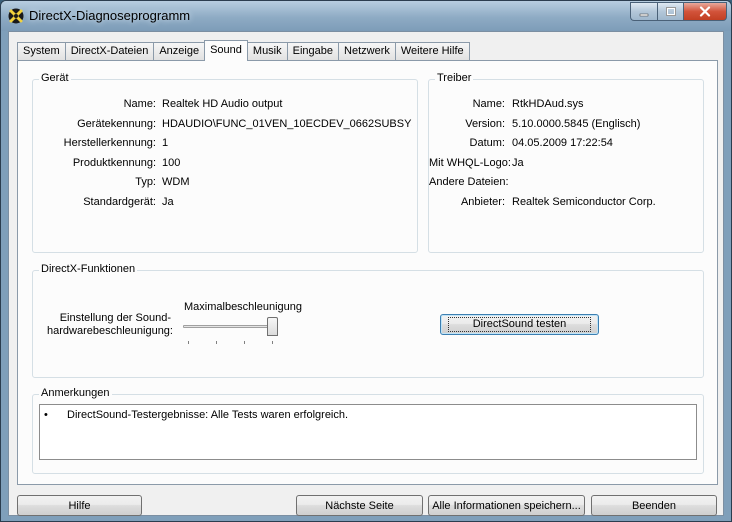  Describe the element at coordinates (272, 326) in the screenshot. I see `accel-slider-thumb` at that location.